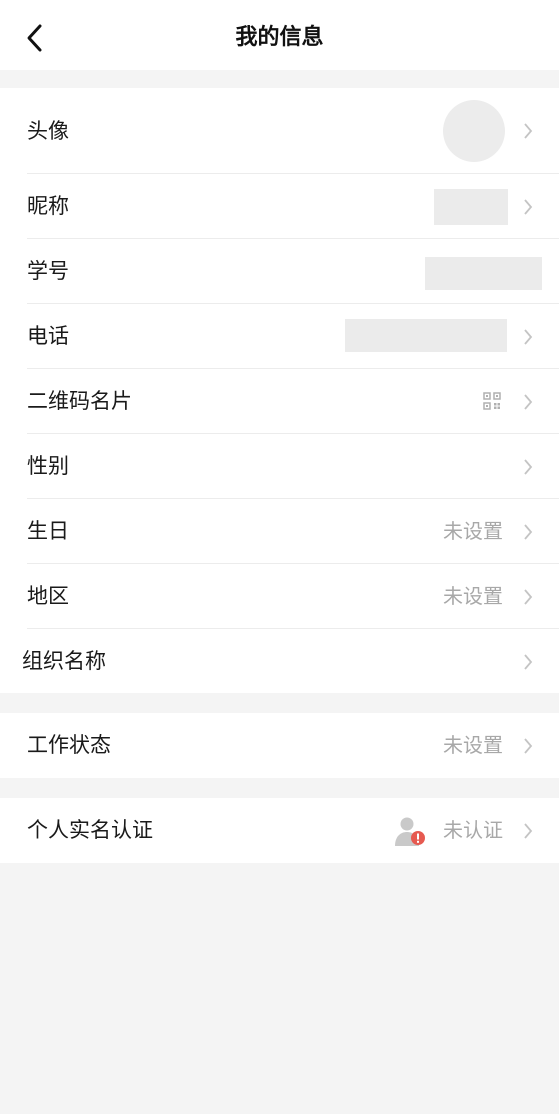  What do you see at coordinates (90, 830) in the screenshot?
I see `realname-auth-label: 个人实名认证` at bounding box center [90, 830].